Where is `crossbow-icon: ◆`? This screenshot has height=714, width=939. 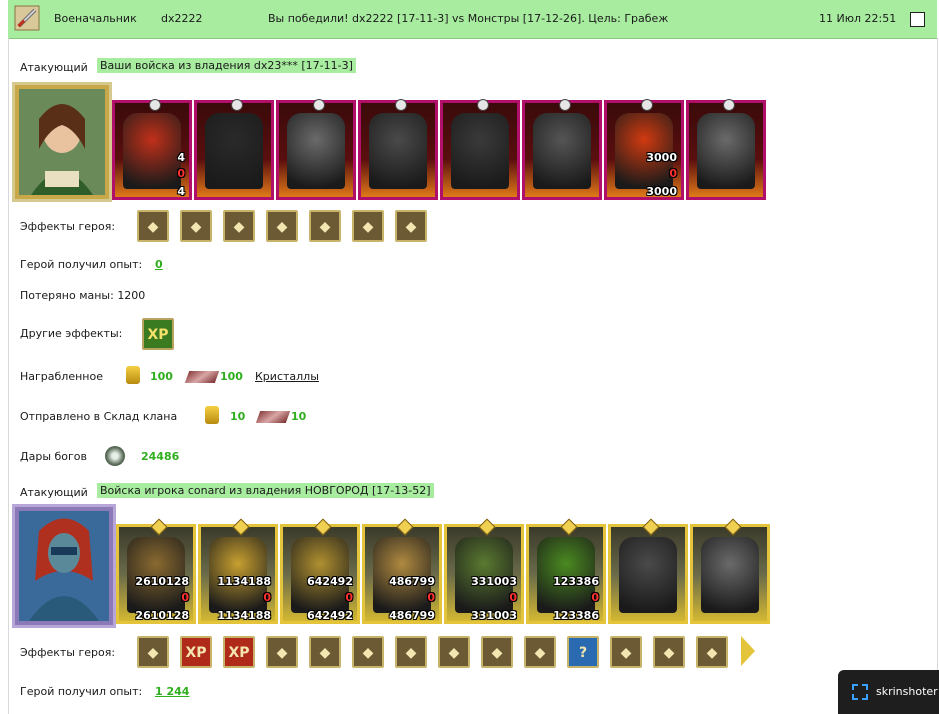
crossbow-icon: ◆ is located at coordinates (282, 226).